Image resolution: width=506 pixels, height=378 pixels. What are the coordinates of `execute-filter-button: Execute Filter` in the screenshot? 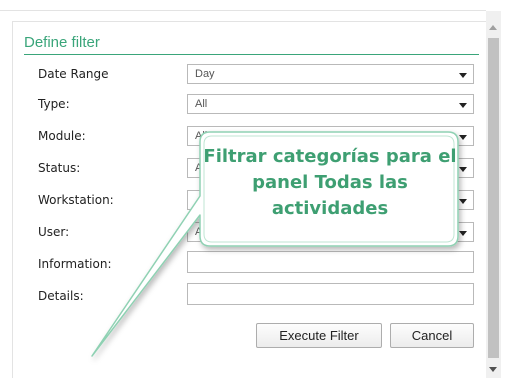 It's located at (319, 335).